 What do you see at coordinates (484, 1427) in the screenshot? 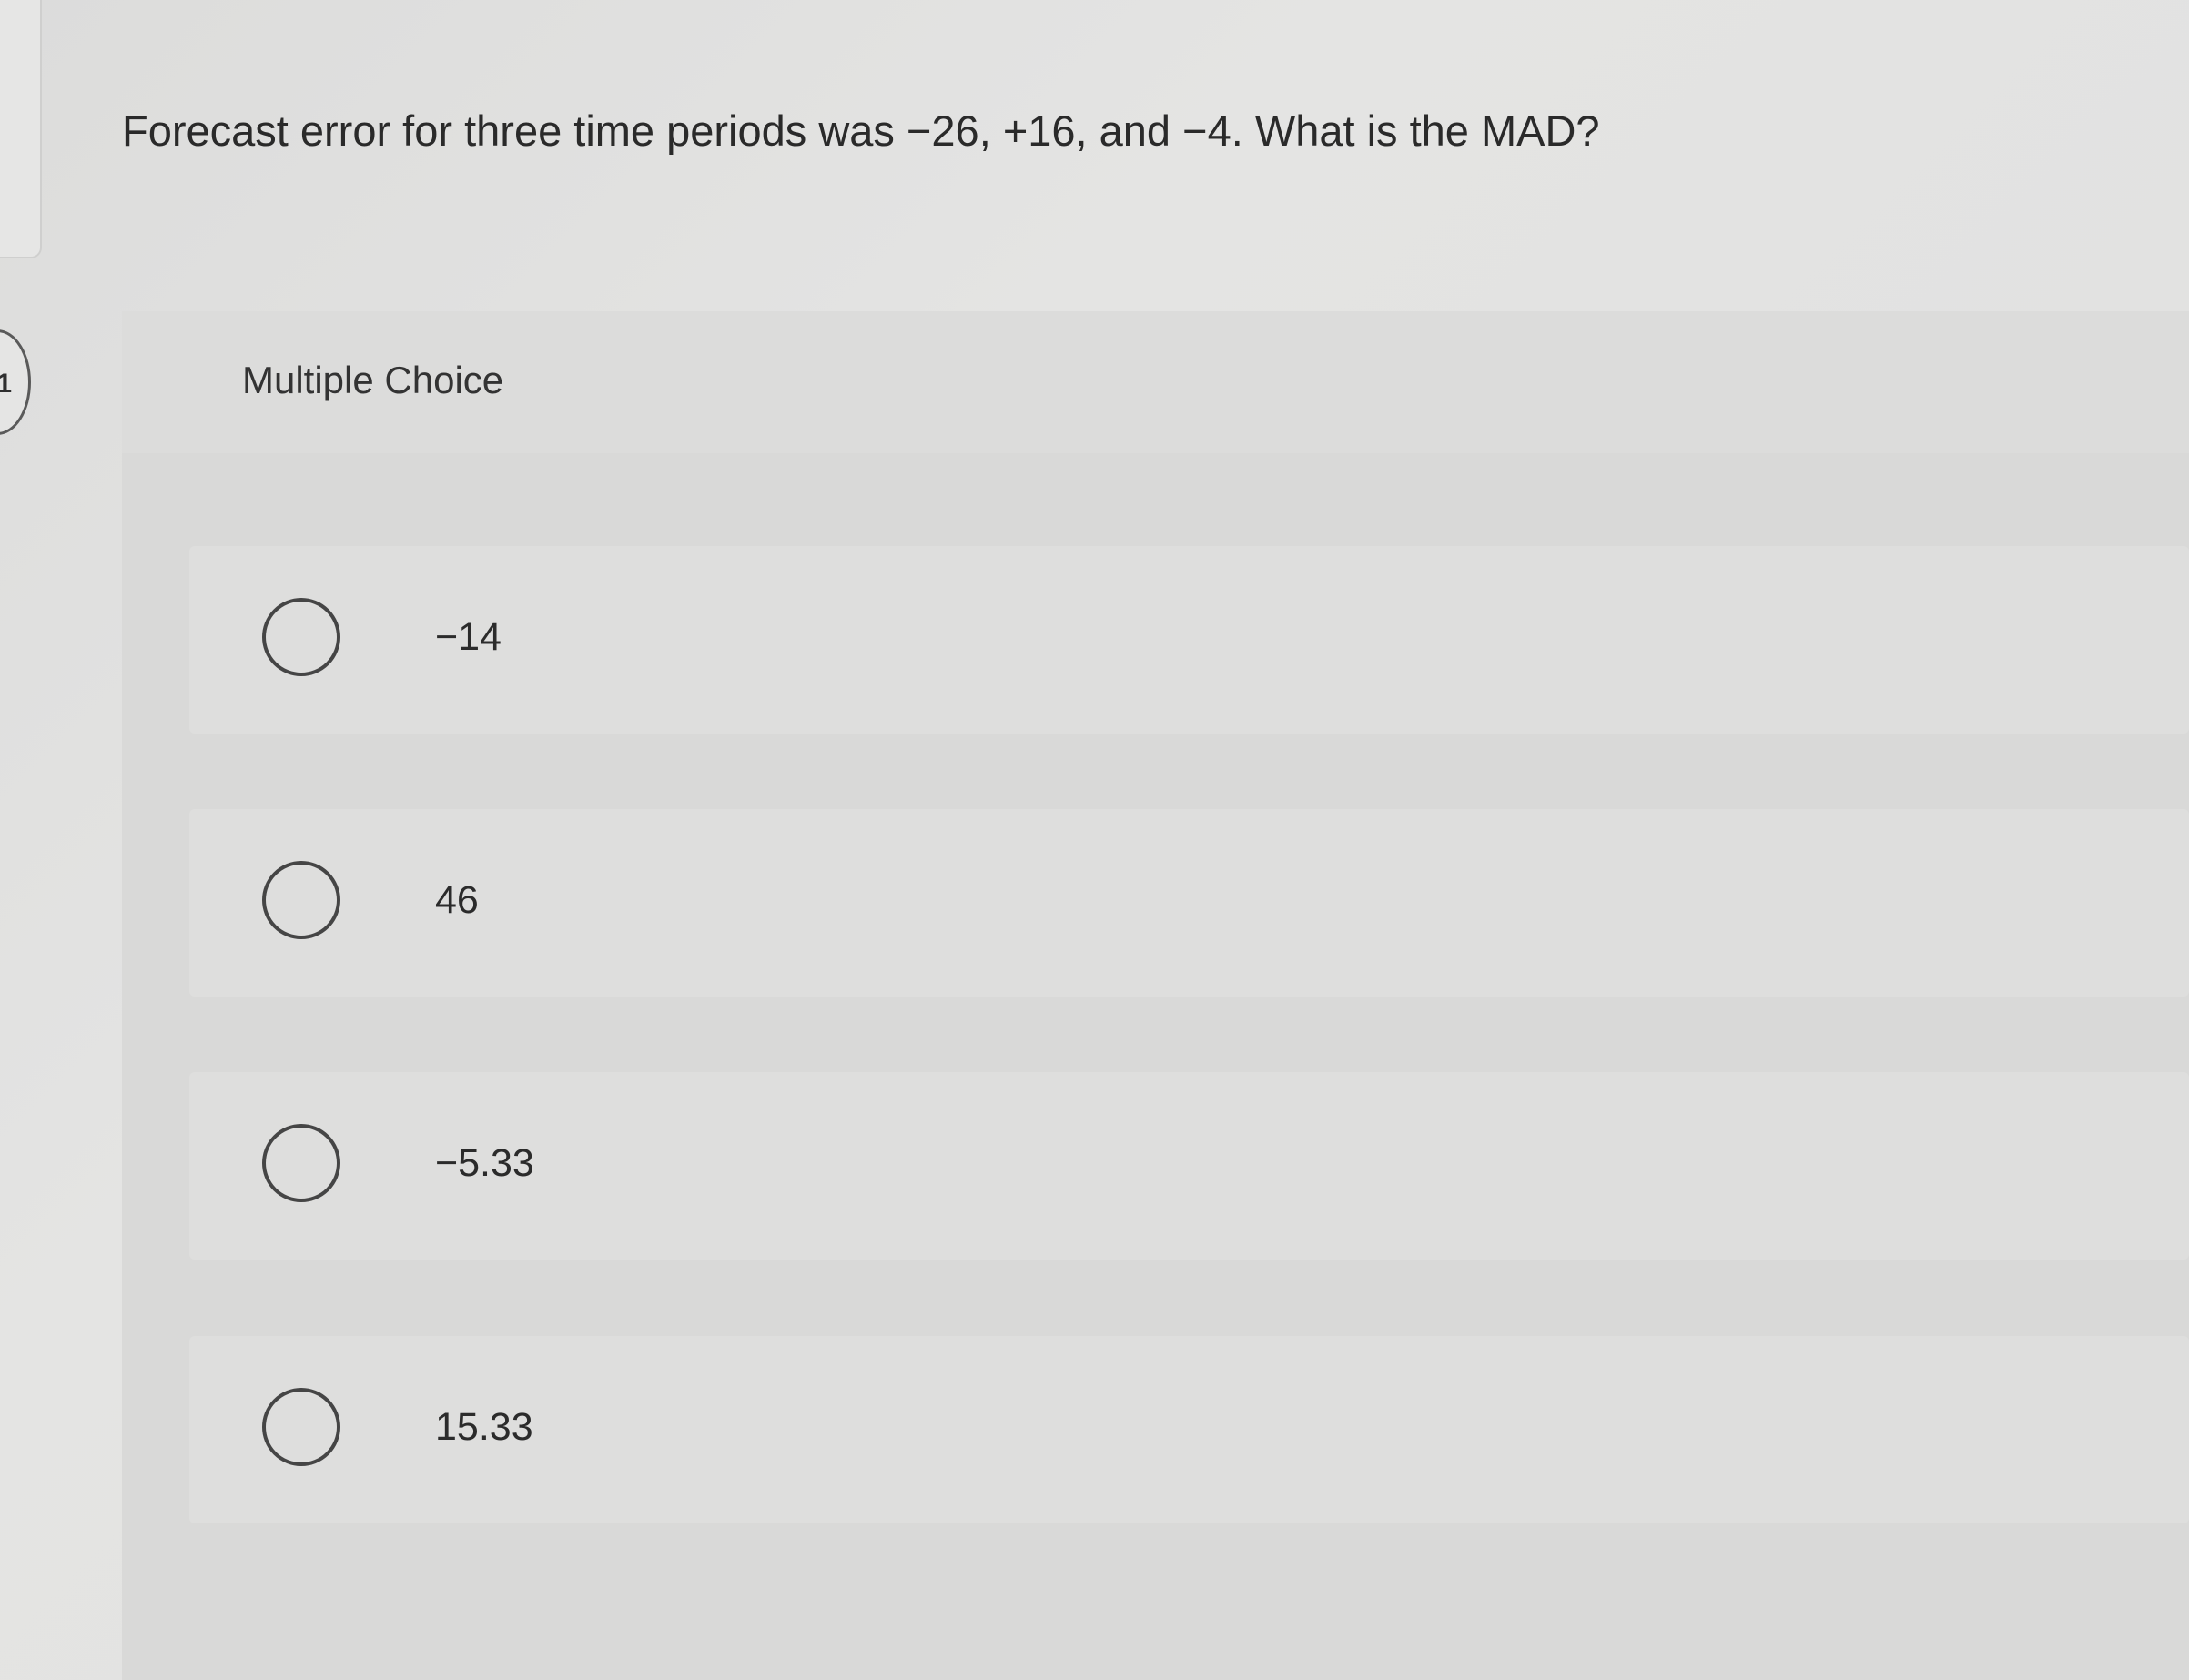
I see `answer-option-label: 15.33` at bounding box center [484, 1427].